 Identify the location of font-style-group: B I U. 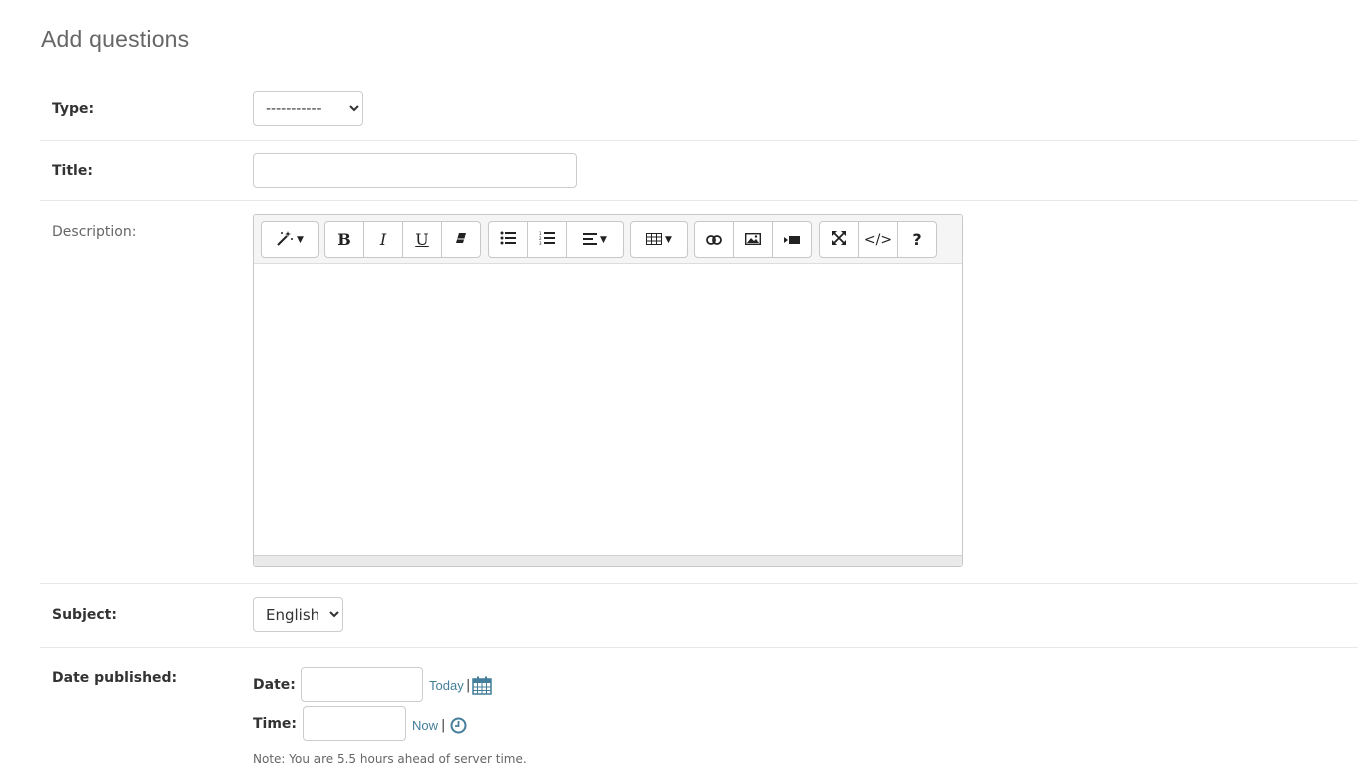
(402, 239).